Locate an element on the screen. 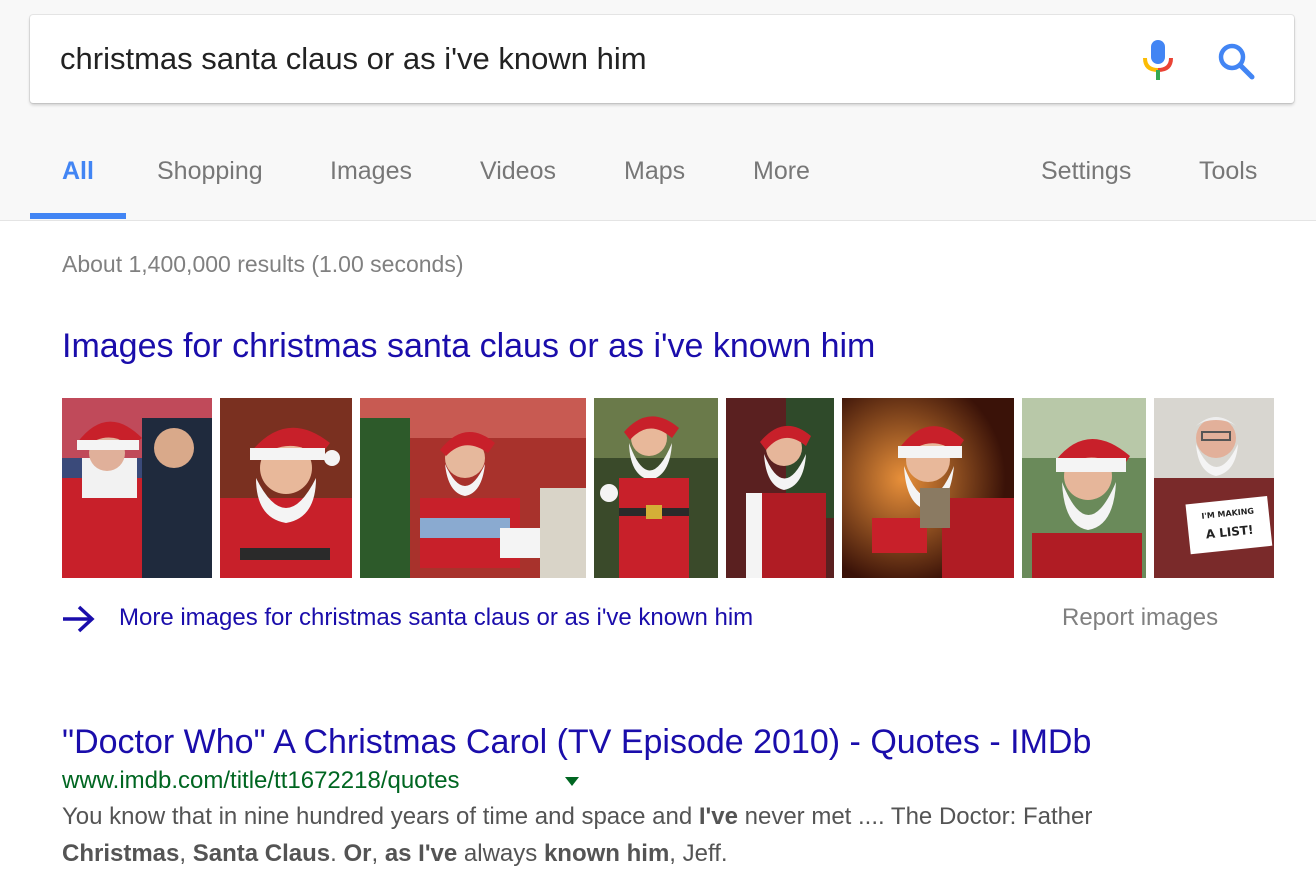 Image resolution: width=1316 pixels, height=894 pixels. caret-down-icon is located at coordinates (572, 781).